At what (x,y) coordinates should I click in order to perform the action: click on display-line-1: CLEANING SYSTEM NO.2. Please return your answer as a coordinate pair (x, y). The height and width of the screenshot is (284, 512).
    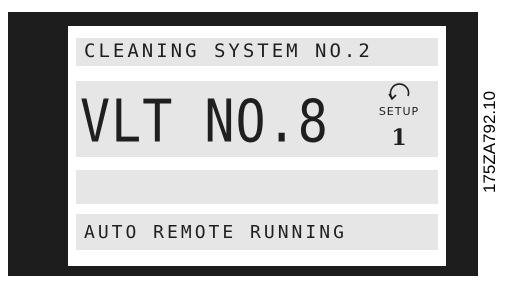
    Looking at the image, I should click on (257, 52).